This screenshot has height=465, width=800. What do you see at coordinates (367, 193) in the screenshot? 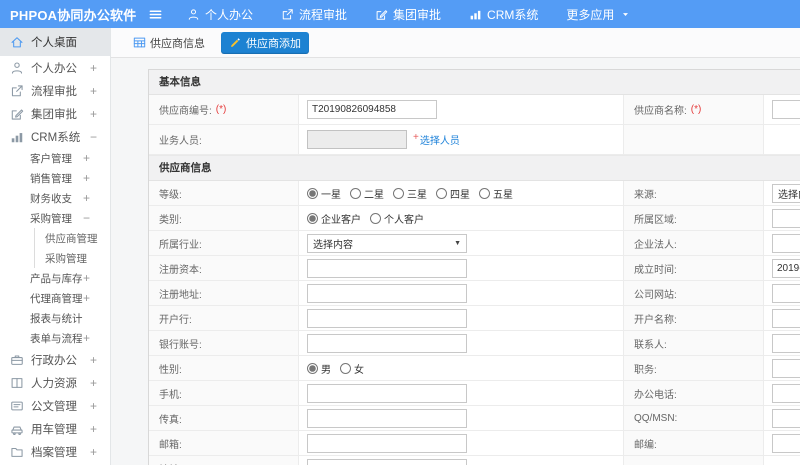
I see `level-option-1: 二星` at bounding box center [367, 193].